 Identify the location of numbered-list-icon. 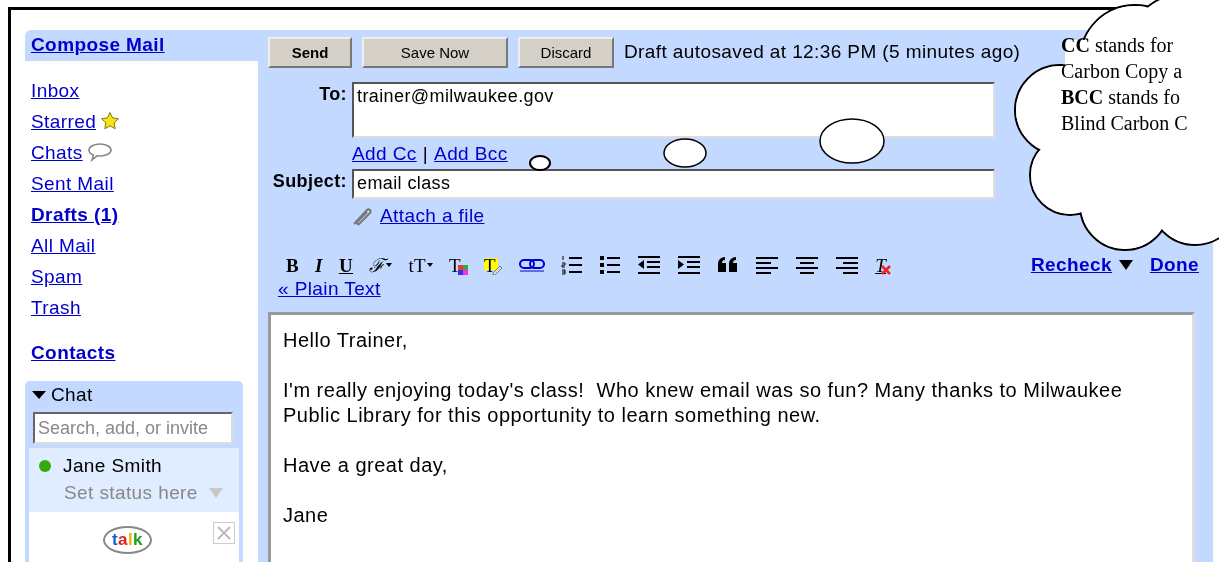
(572, 265).